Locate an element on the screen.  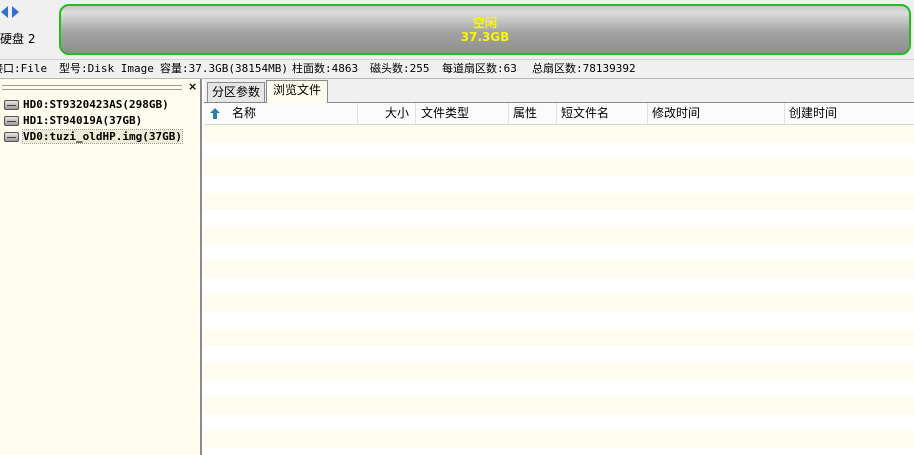
column-header-row: 名称 大小 文件类型 属性 短文件名 修改时间 创建时间 is located at coordinates (559, 114).